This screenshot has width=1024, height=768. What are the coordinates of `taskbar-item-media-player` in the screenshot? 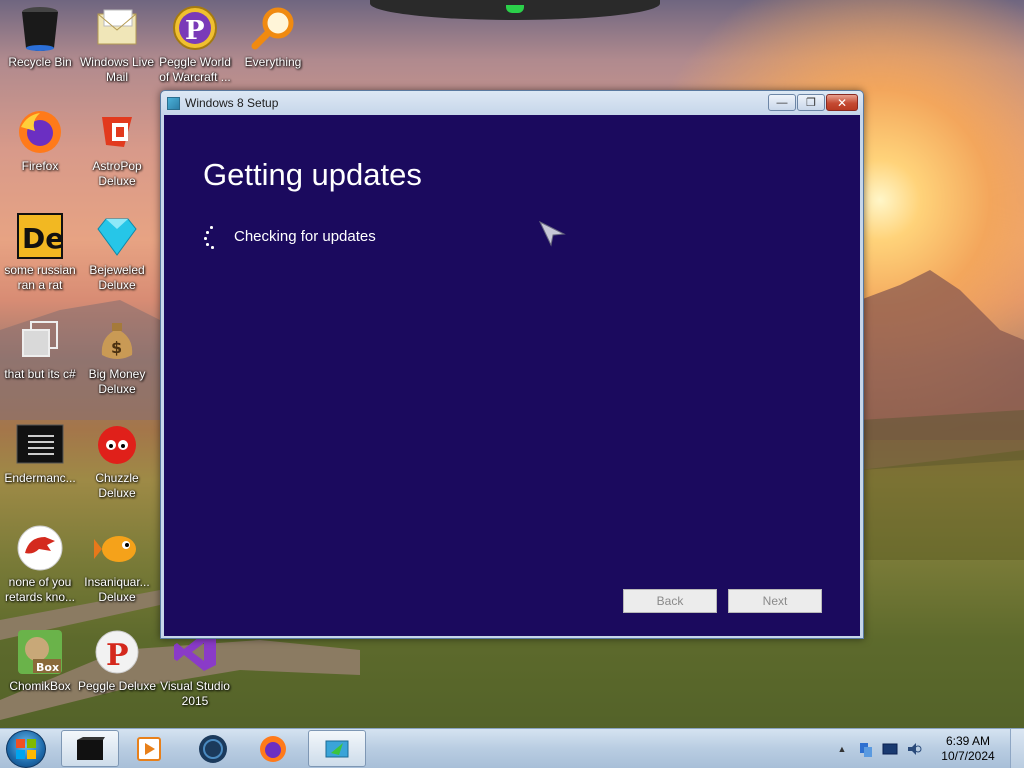 It's located at (149, 748).